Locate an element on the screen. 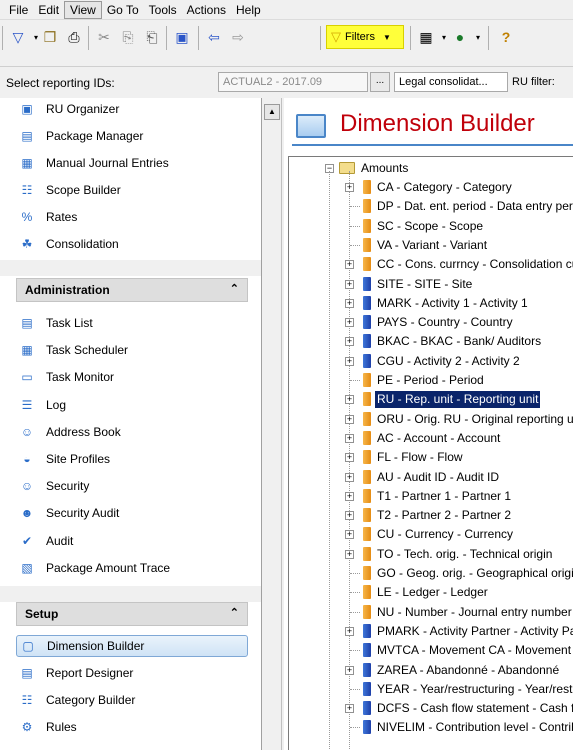 The image size is (573, 750). nav-item-log: ☰ Log is located at coordinates (42, 405).